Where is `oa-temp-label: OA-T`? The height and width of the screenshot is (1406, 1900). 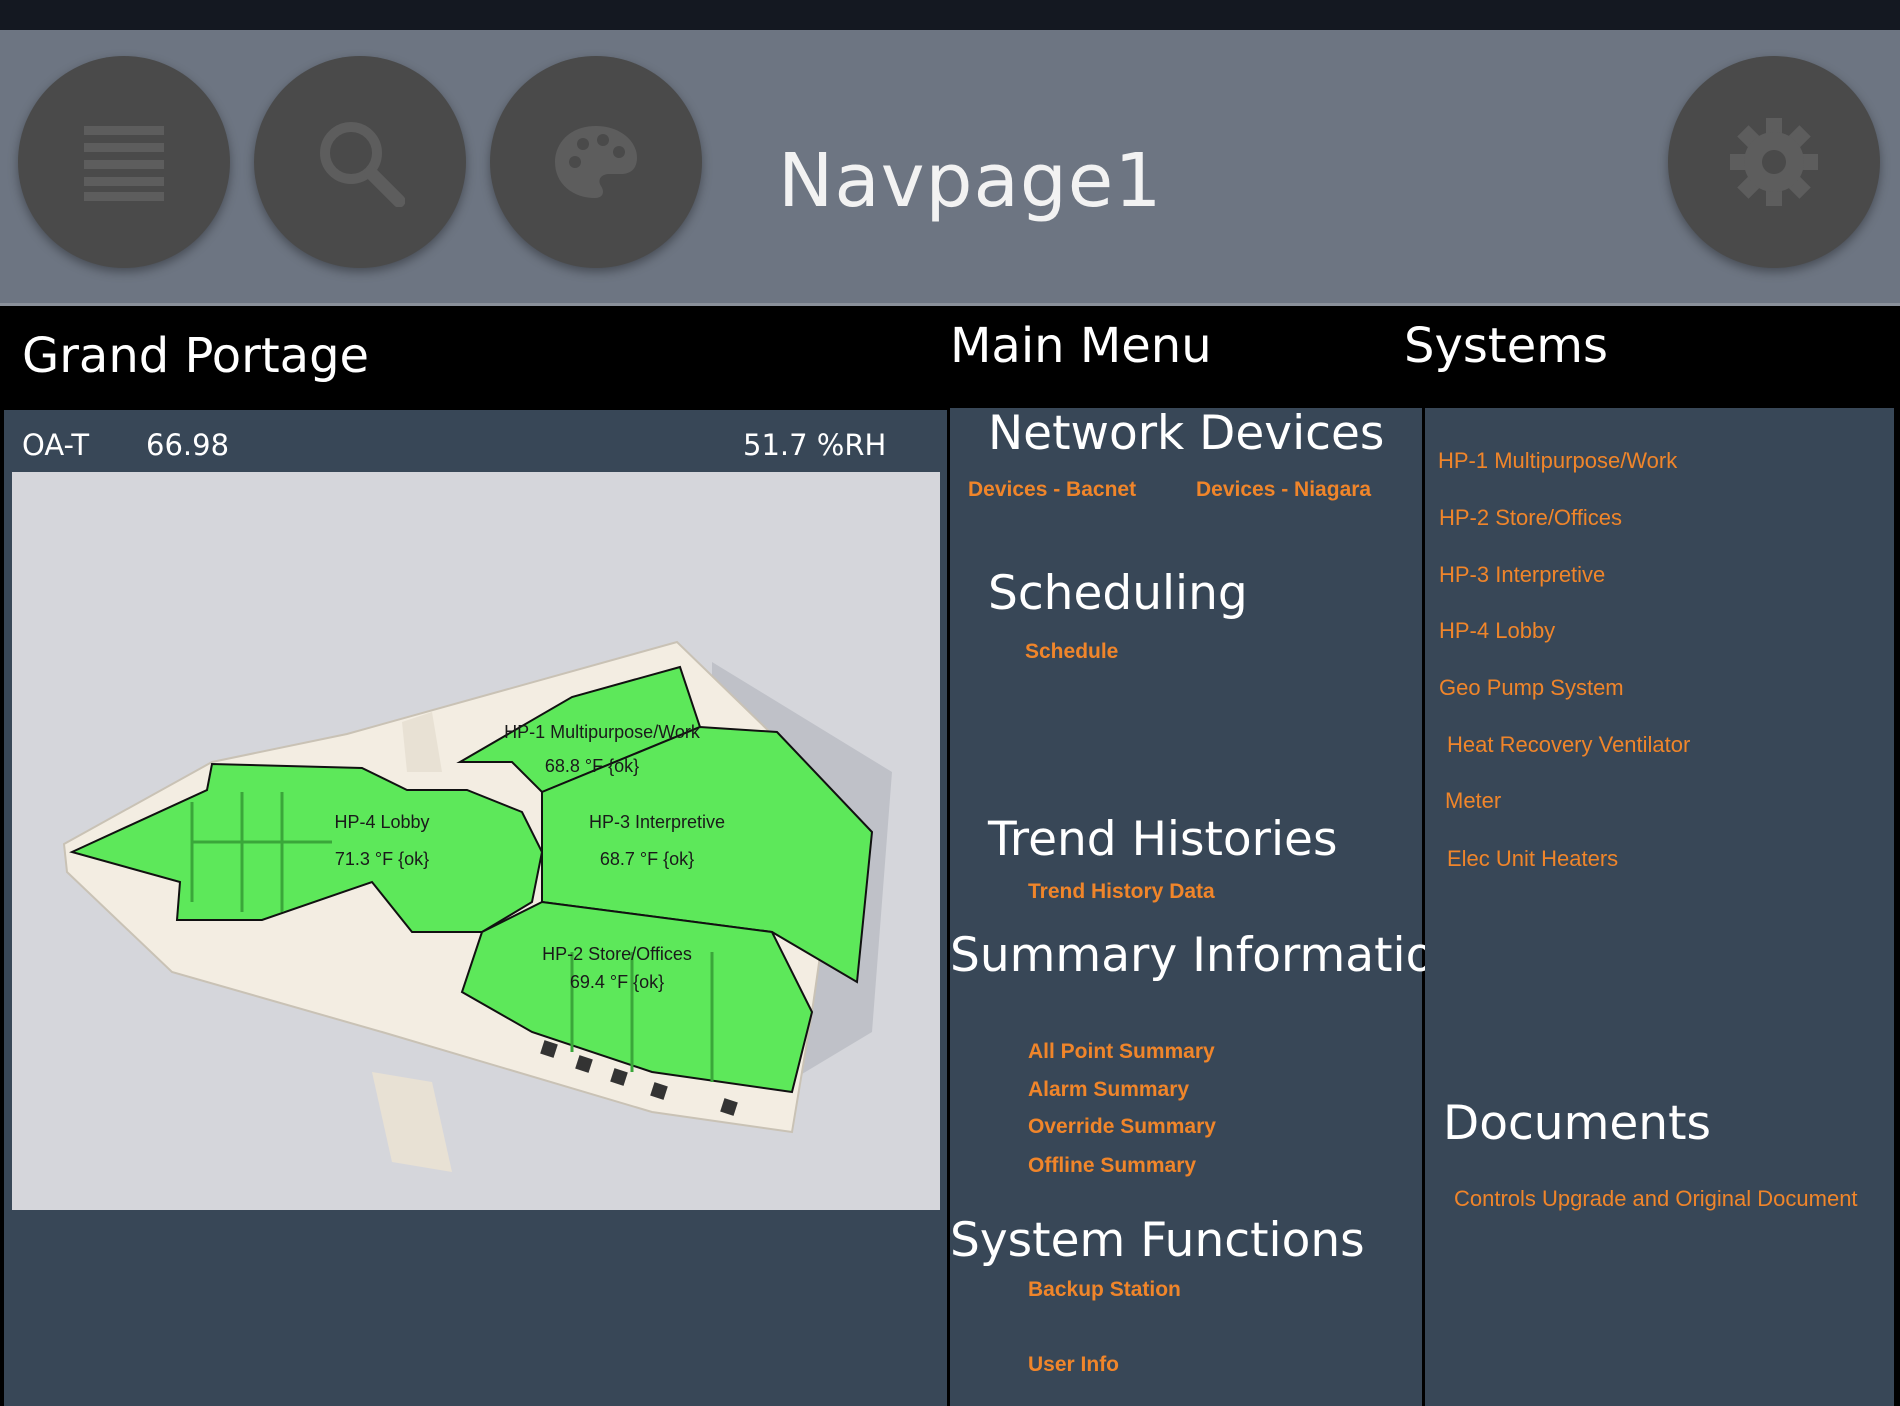 oa-temp-label: OA-T is located at coordinates (56, 445).